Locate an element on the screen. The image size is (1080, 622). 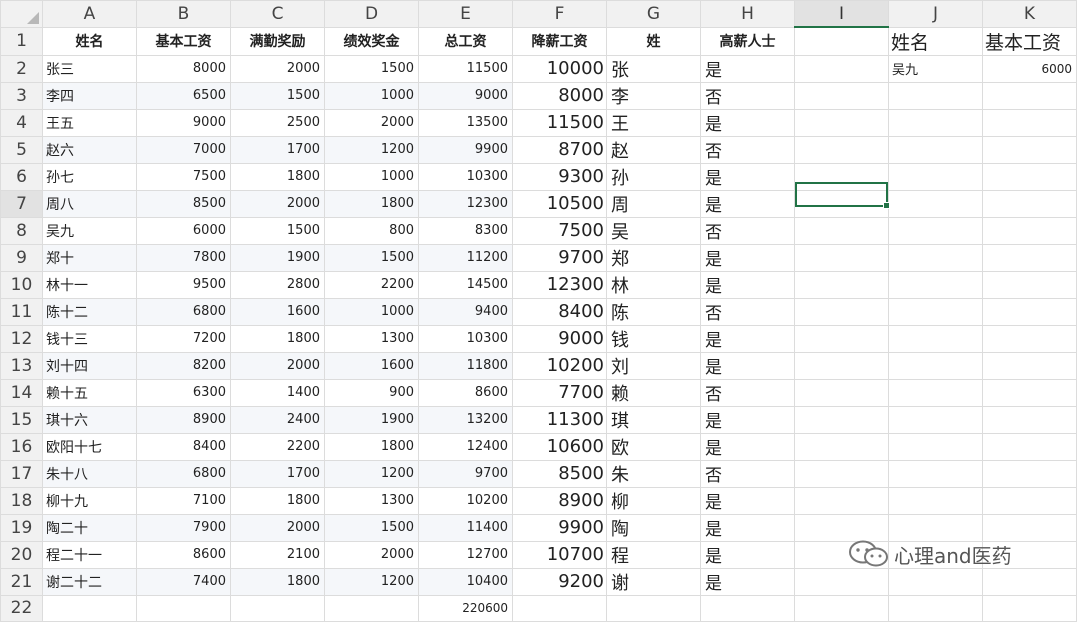
name-cell: 陈十二 is located at coordinates (89, 311).